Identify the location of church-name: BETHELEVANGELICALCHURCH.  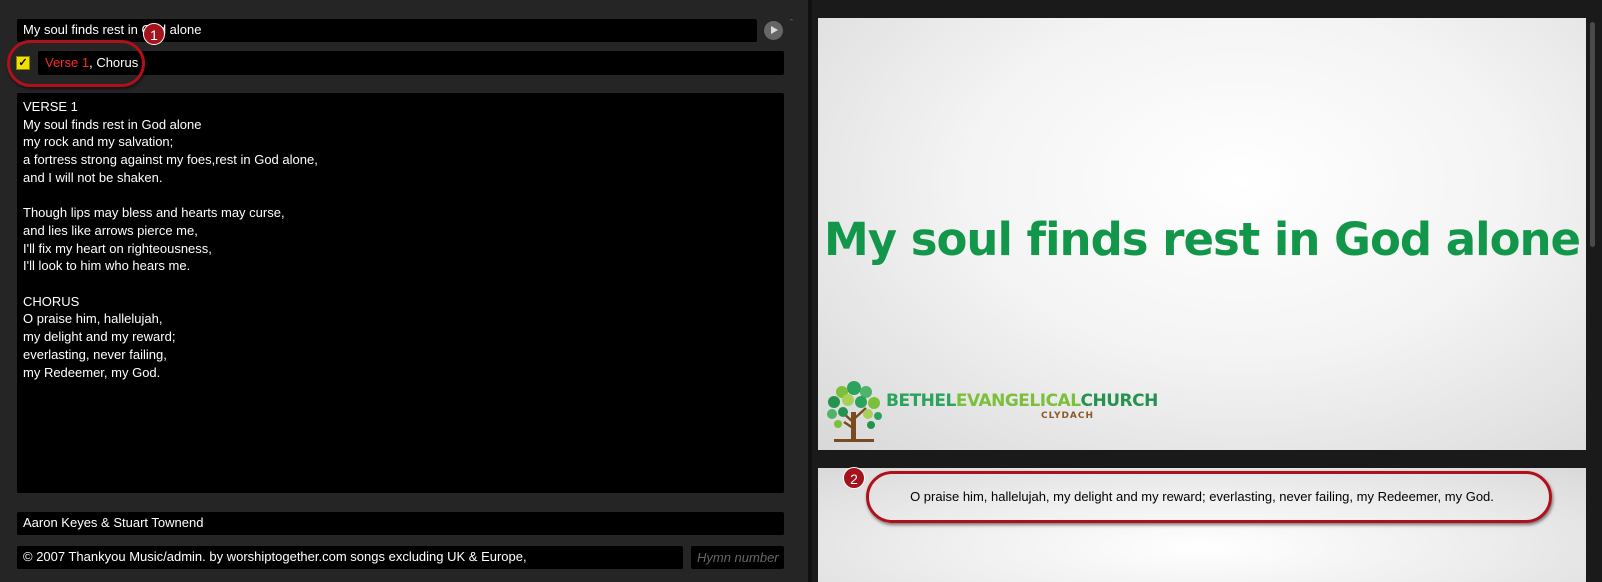
(1022, 401).